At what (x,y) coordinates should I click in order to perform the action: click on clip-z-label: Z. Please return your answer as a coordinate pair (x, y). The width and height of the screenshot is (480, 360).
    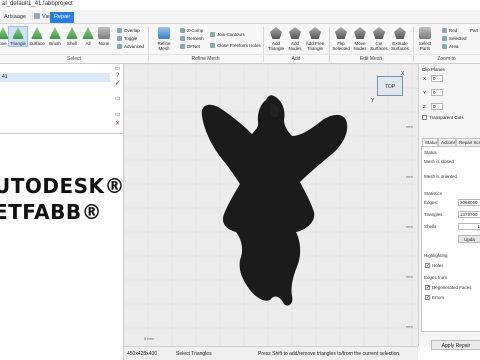
    Looking at the image, I should click on (424, 106).